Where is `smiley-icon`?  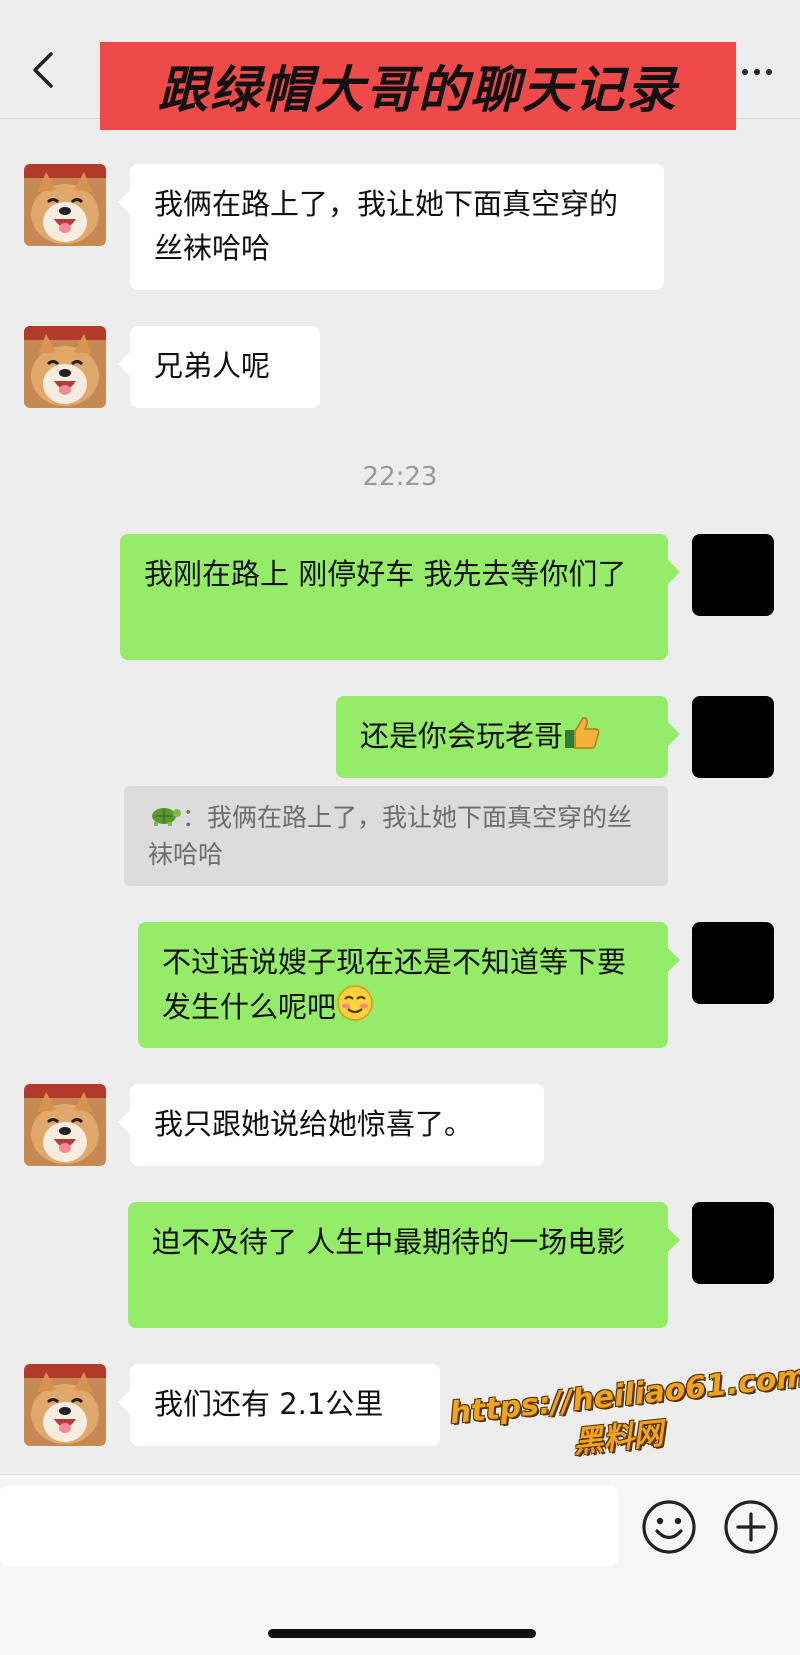
smiley-icon is located at coordinates (669, 1527).